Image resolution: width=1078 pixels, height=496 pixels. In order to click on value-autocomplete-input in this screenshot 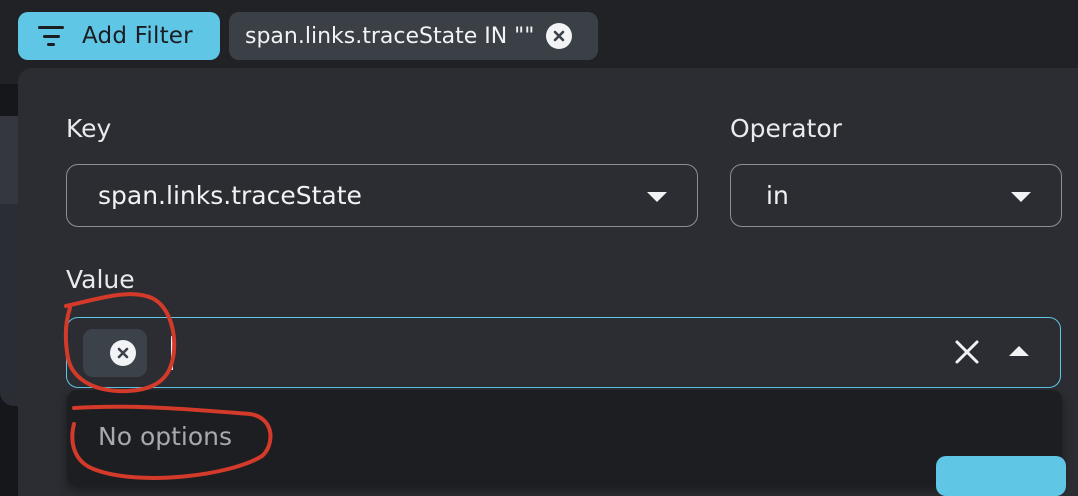, I will do `click(563, 352)`.